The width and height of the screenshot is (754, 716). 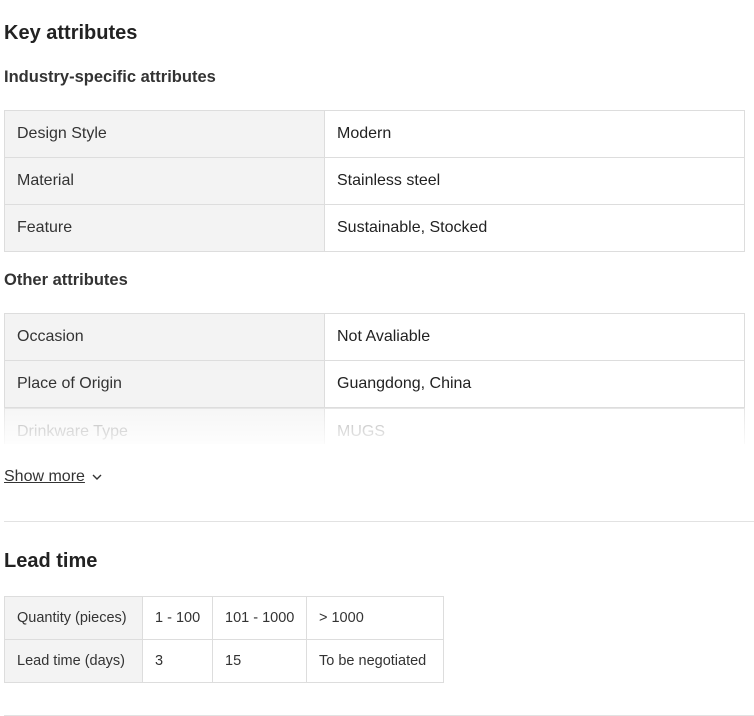 I want to click on faded-attribute-row: Drinkware Type MUGS, so click(x=374, y=426).